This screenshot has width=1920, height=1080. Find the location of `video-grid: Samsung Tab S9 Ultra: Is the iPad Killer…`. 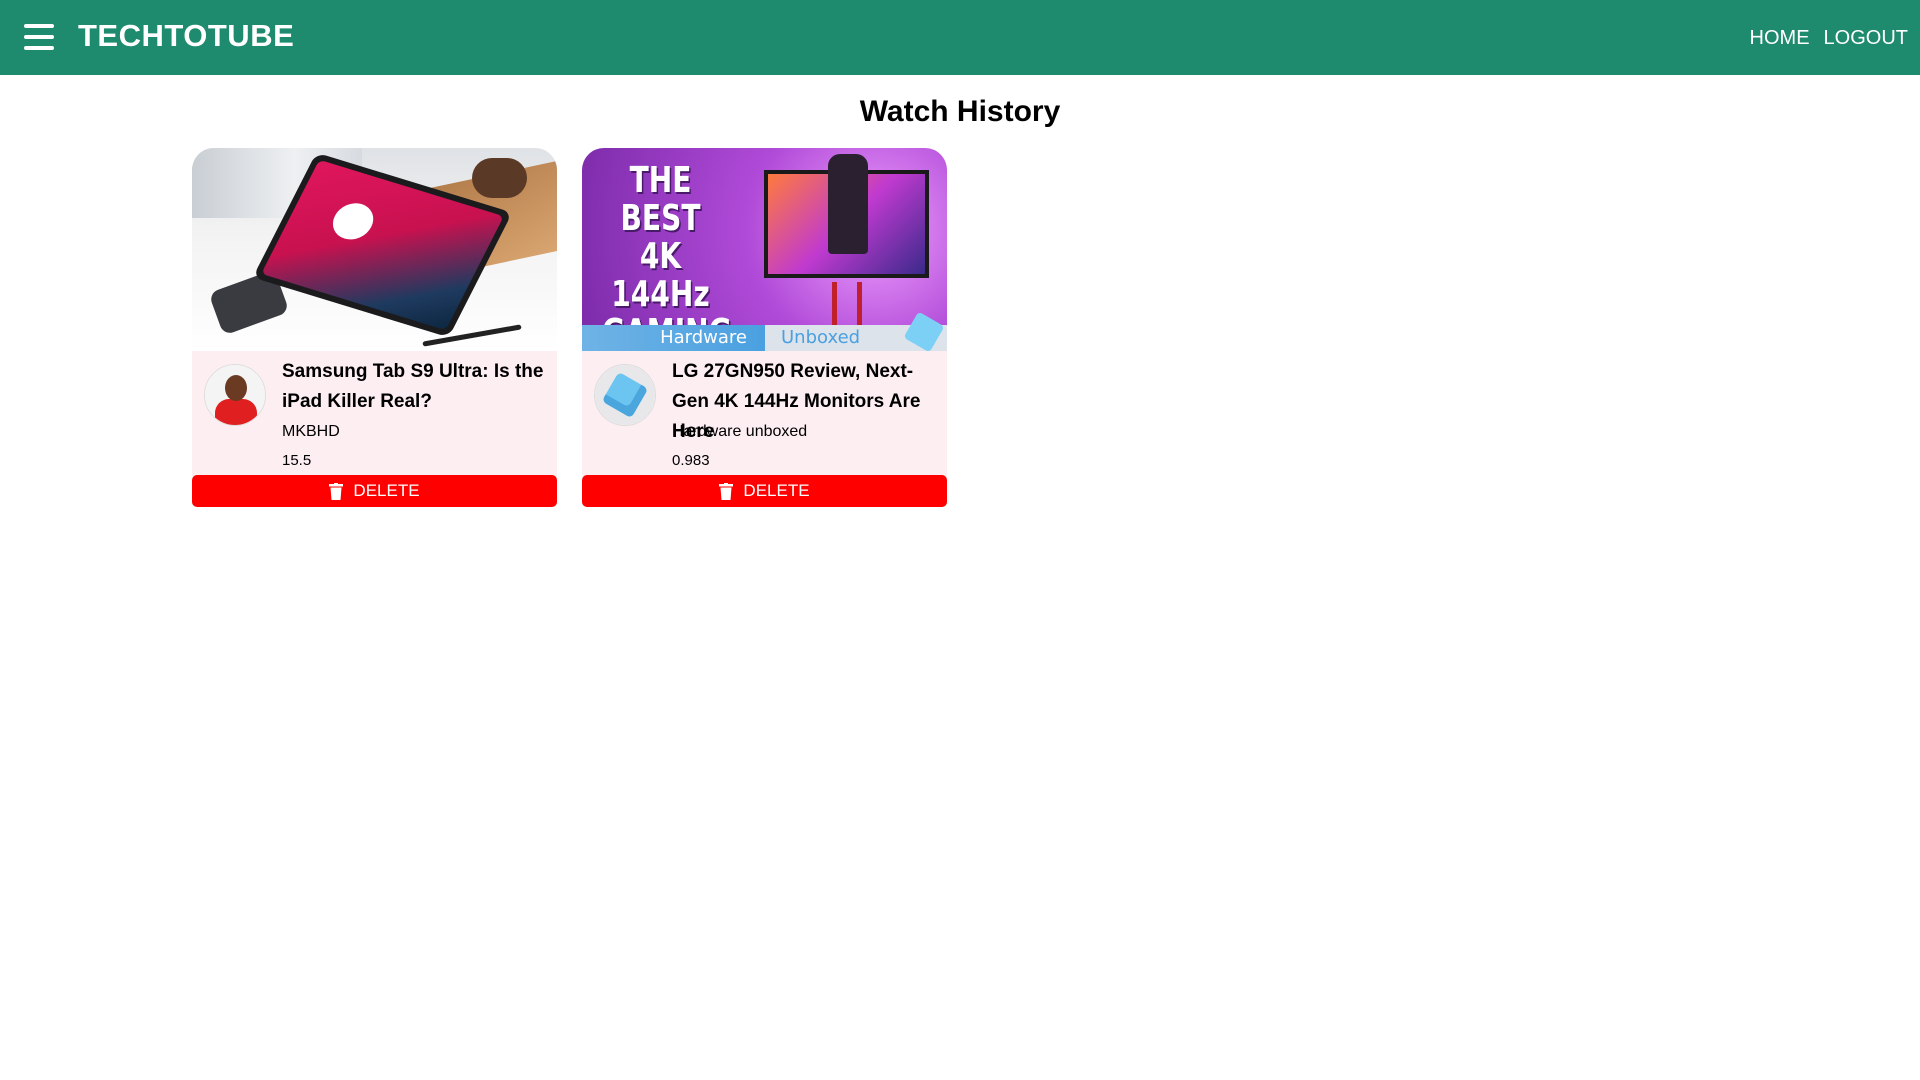

video-grid: Samsung Tab S9 Ultra: Is the iPad Killer… is located at coordinates (569, 327).